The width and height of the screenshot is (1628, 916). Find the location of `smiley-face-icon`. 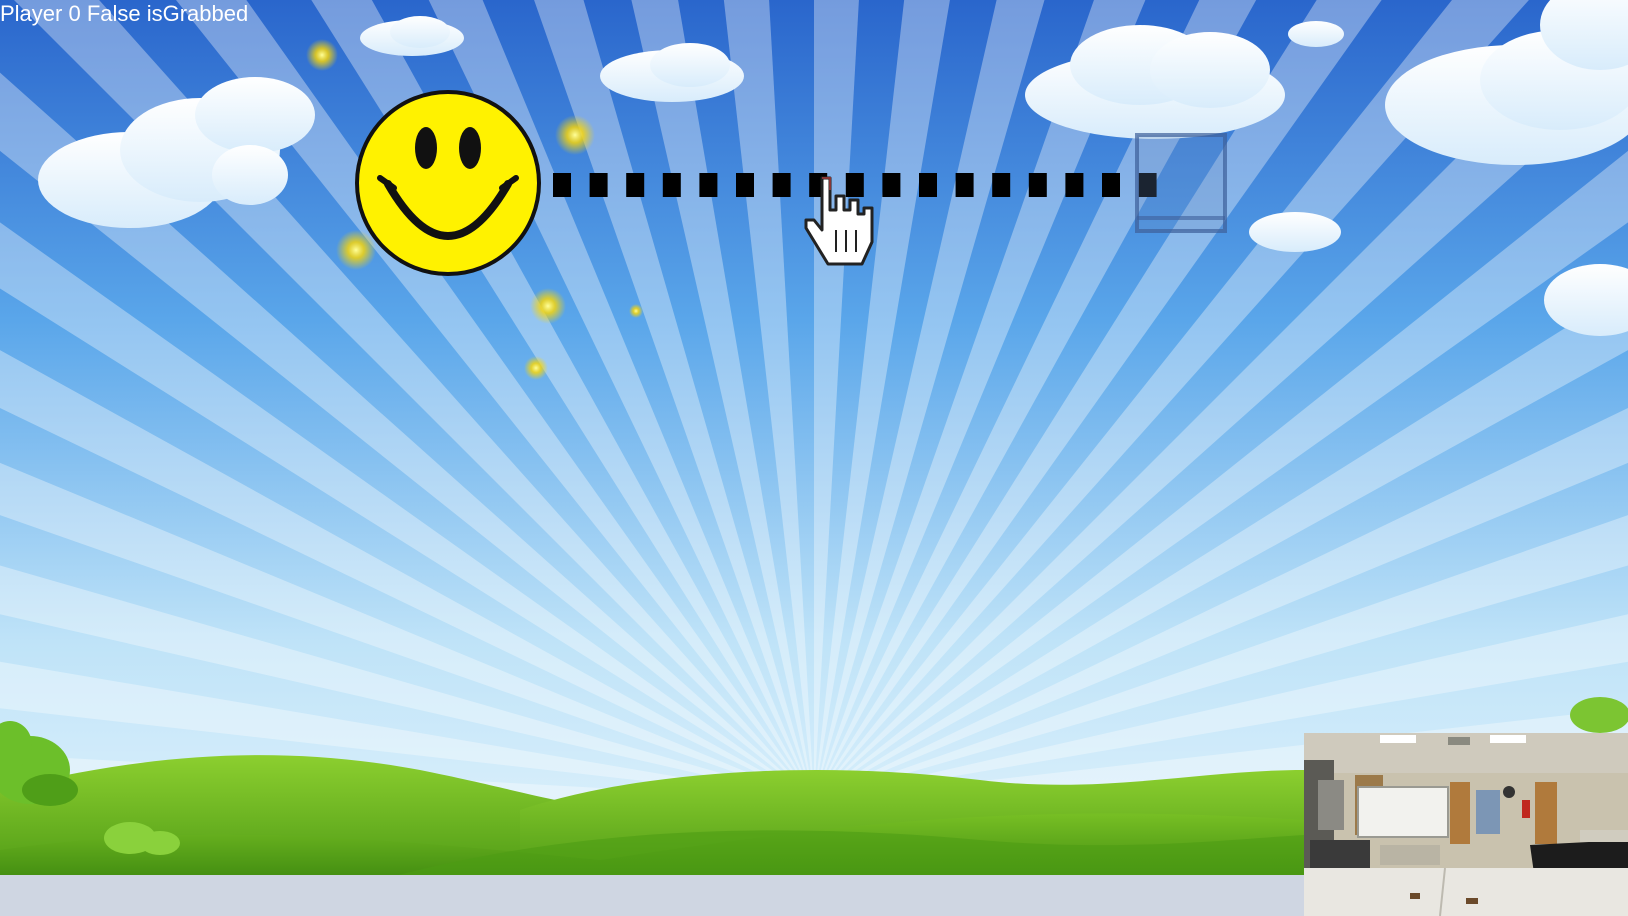

smiley-face-icon is located at coordinates (448, 183).